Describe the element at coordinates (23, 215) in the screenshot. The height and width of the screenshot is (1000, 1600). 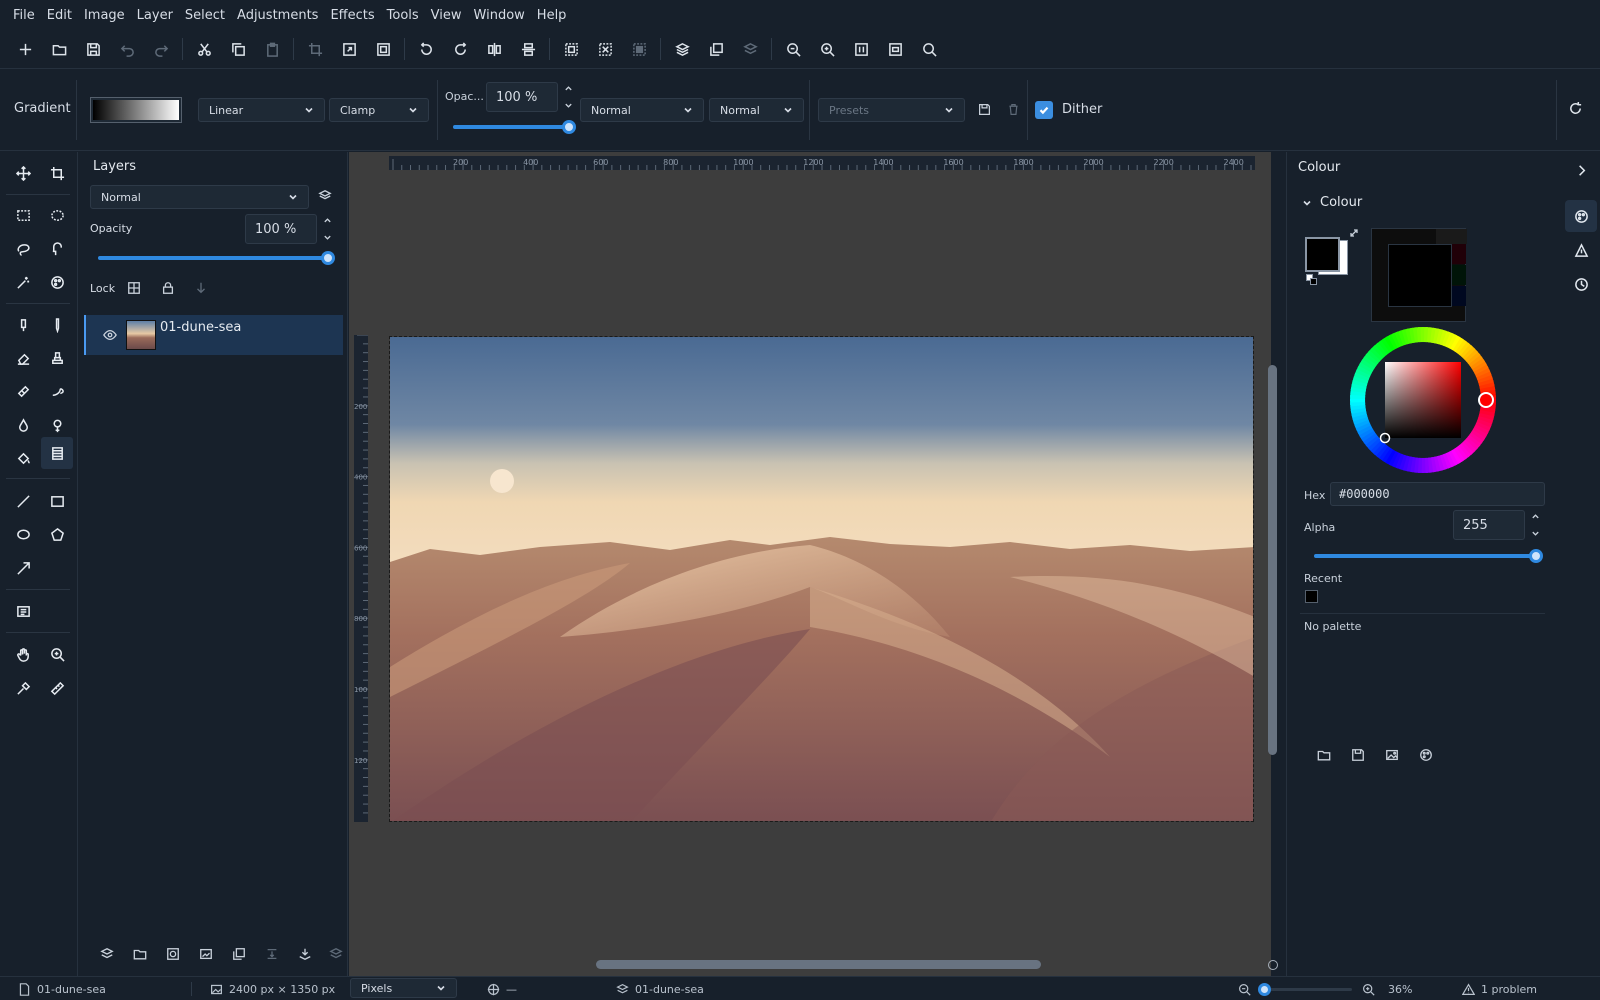
I see `rectangle-select-icon` at that location.